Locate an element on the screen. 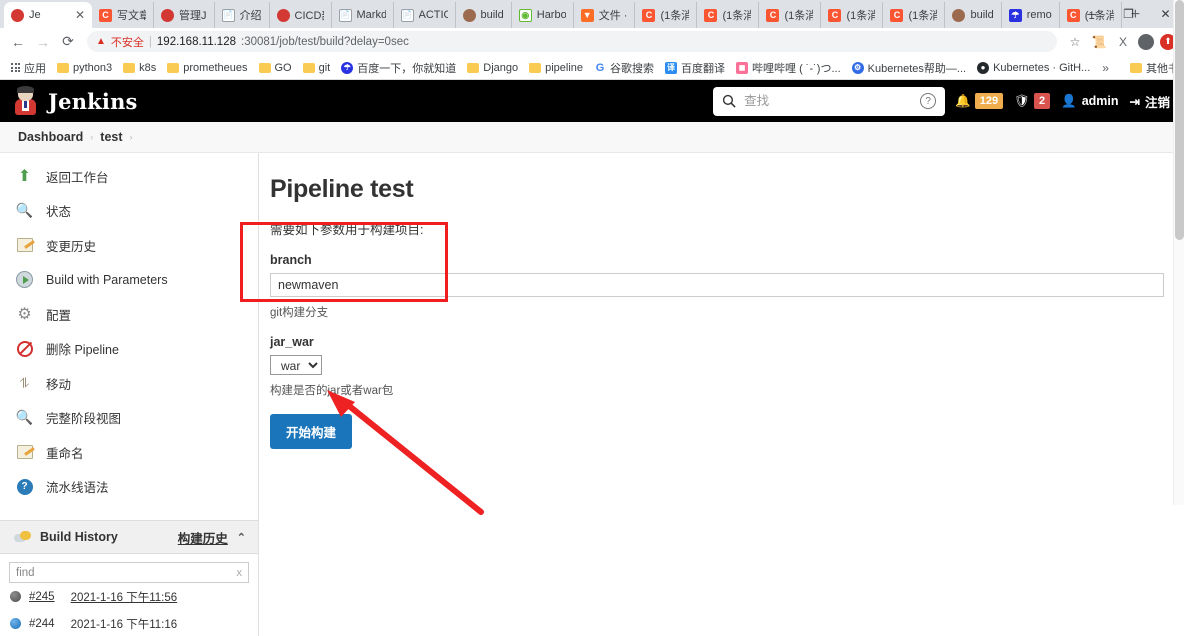 The image size is (1184, 636). bookmark-prometheues: prometheues is located at coordinates (207, 68).